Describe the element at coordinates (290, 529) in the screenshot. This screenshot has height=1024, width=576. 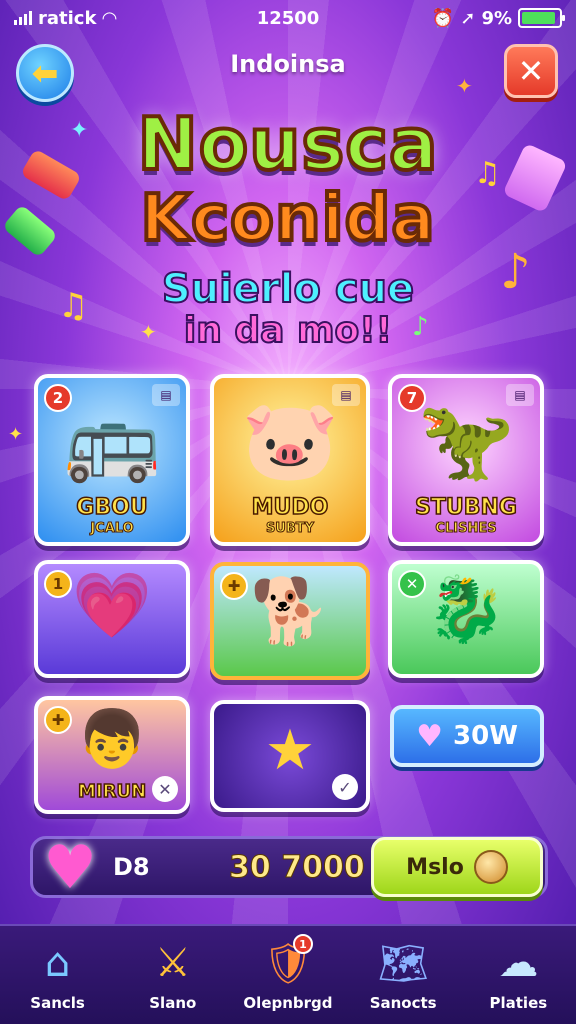
I see `tile-subtitle: SUBTY` at that location.